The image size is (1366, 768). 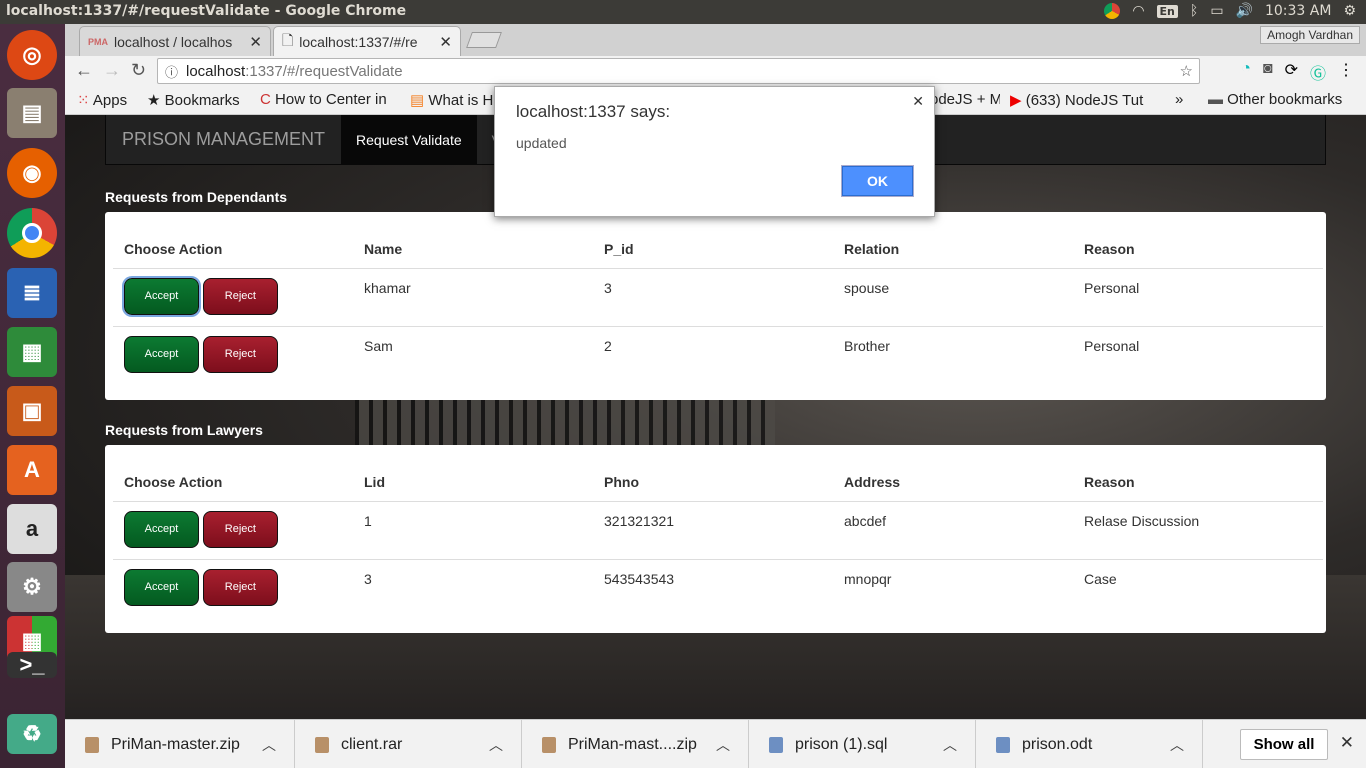 What do you see at coordinates (112, 70) in the screenshot?
I see `forward-arrow-icon: →` at bounding box center [112, 70].